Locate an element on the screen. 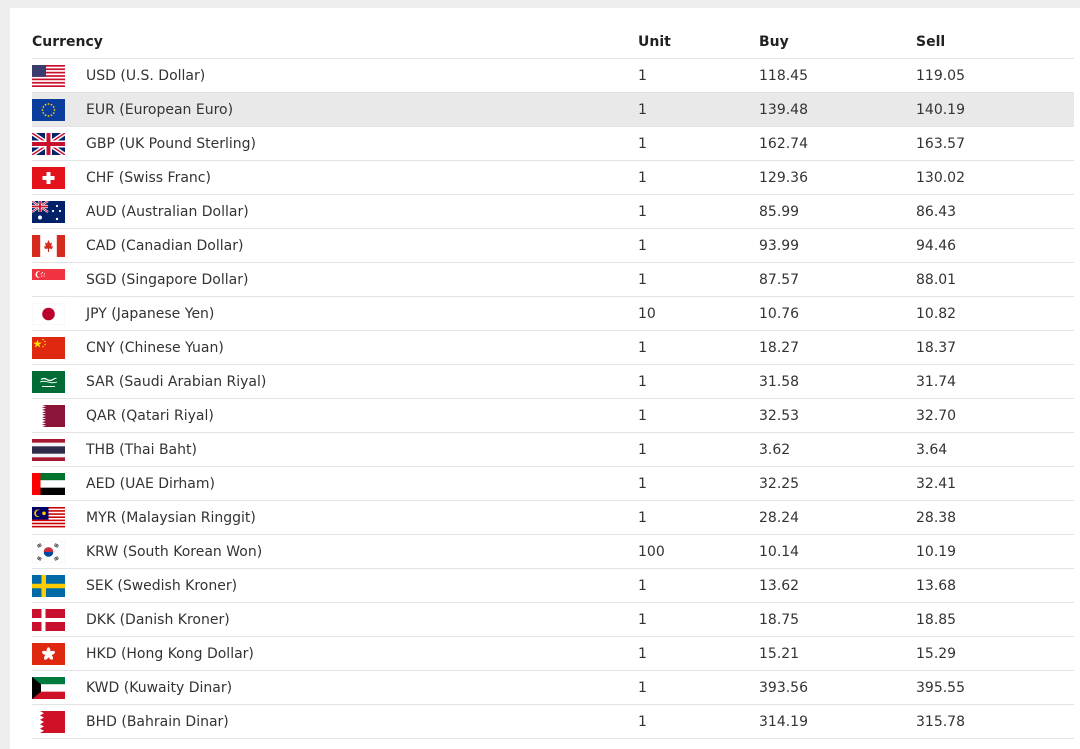  singapore-flag-icon is located at coordinates (48, 279).